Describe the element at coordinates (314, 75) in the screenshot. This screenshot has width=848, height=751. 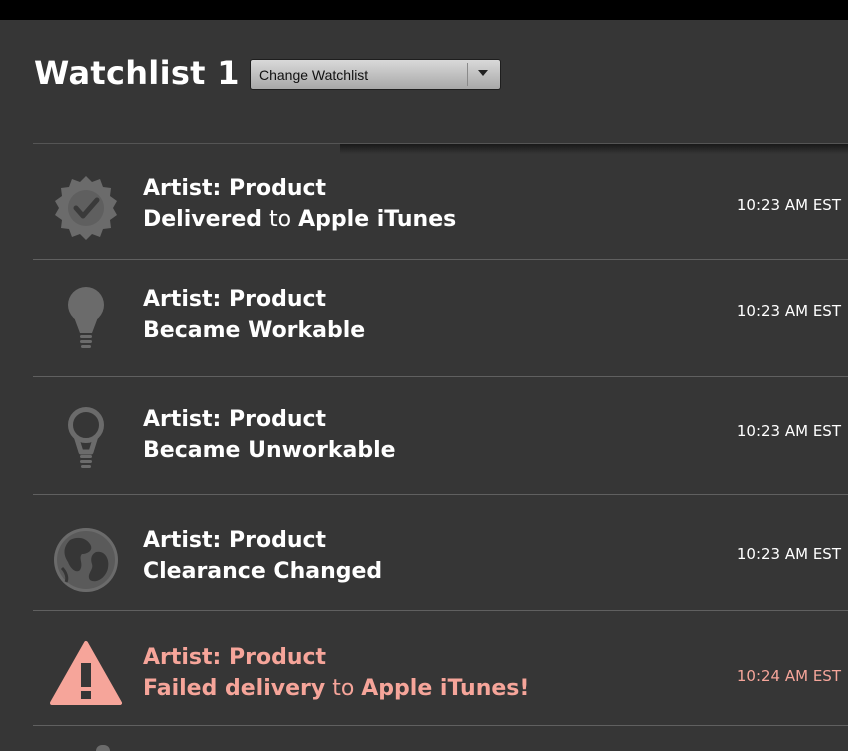
I see `dropdown-label: Change Watchlist` at that location.